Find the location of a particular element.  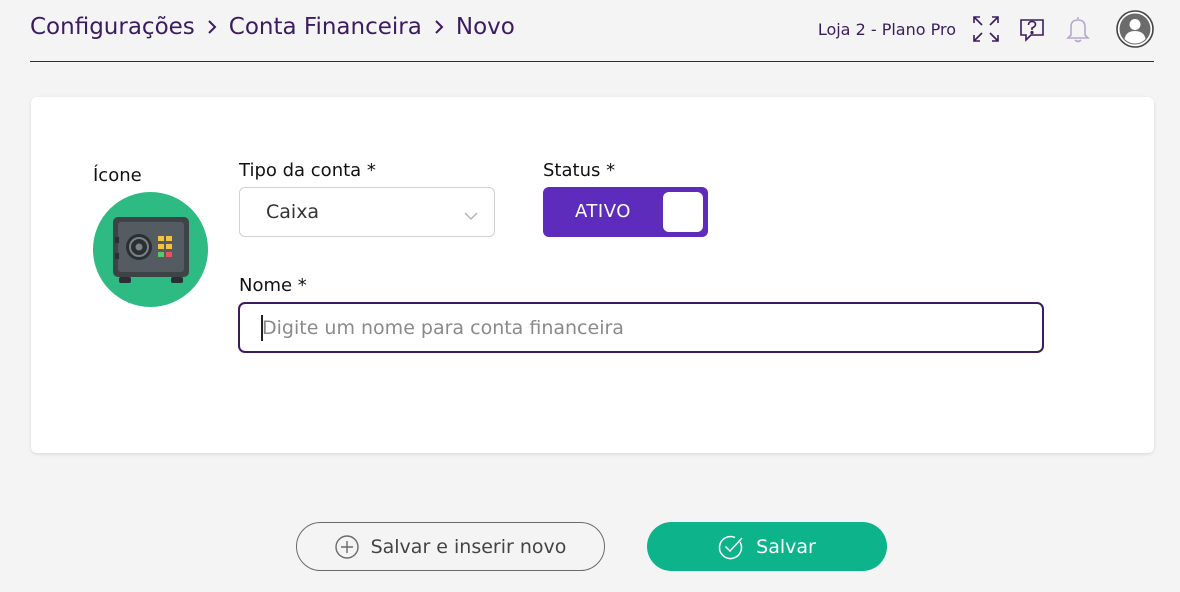

save-button: Salvar is located at coordinates (767, 546).